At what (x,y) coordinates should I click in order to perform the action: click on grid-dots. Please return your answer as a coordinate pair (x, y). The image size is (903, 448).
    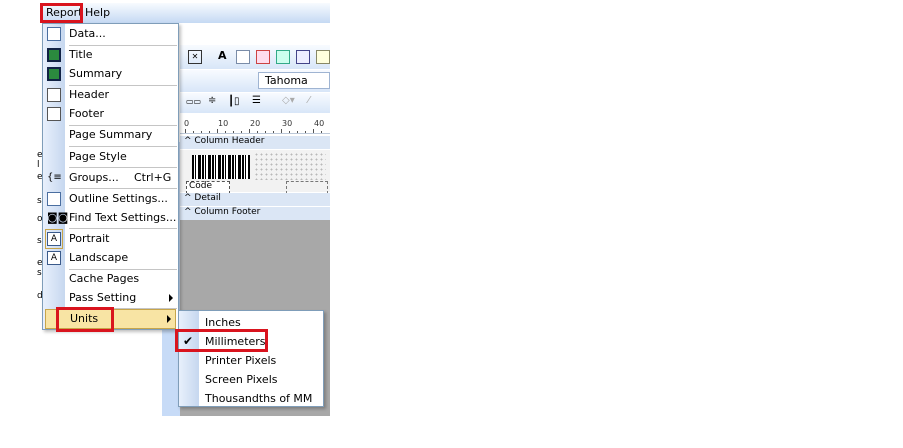
    Looking at the image, I should click on (290, 166).